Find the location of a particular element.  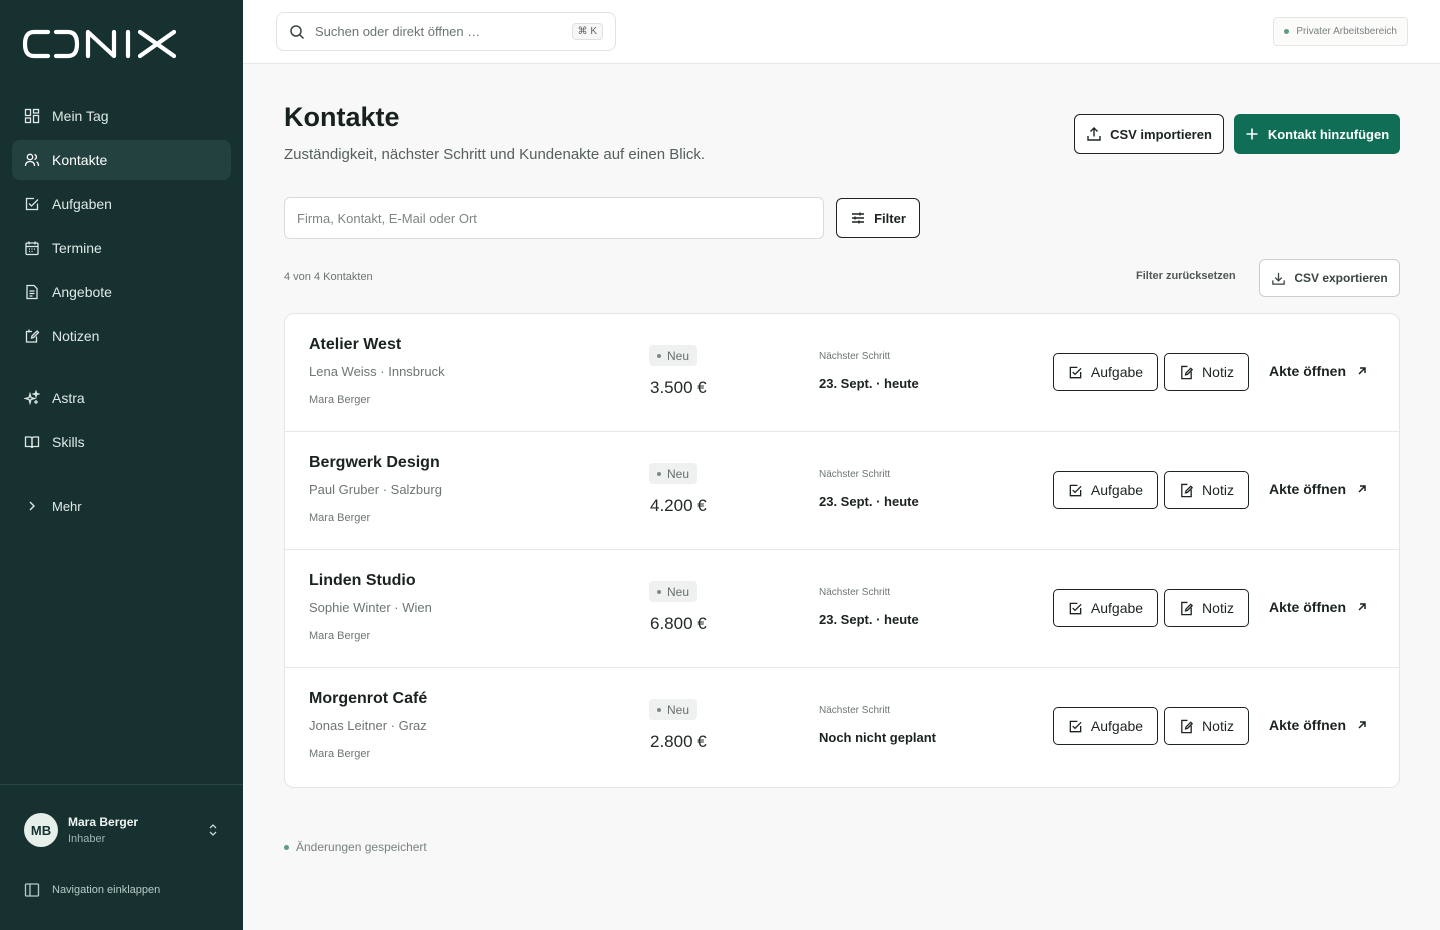

sidebar-item-label: Skills is located at coordinates (68, 442).